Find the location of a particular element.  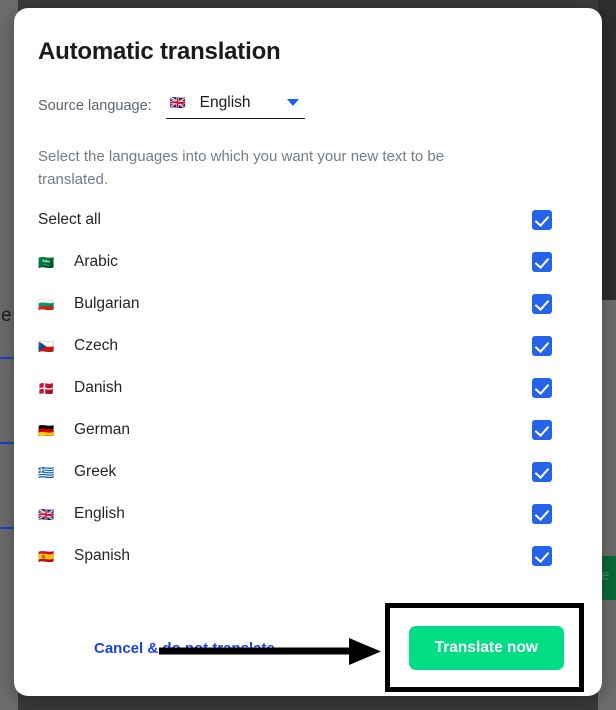

translate-now-button: Translate now is located at coordinates (486, 648).